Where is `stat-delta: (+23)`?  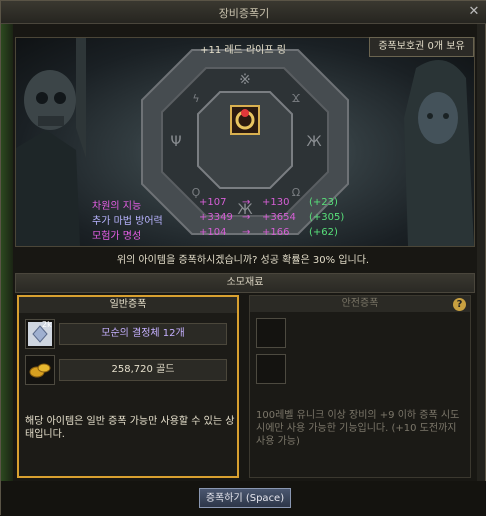 stat-delta: (+23) is located at coordinates (323, 202).